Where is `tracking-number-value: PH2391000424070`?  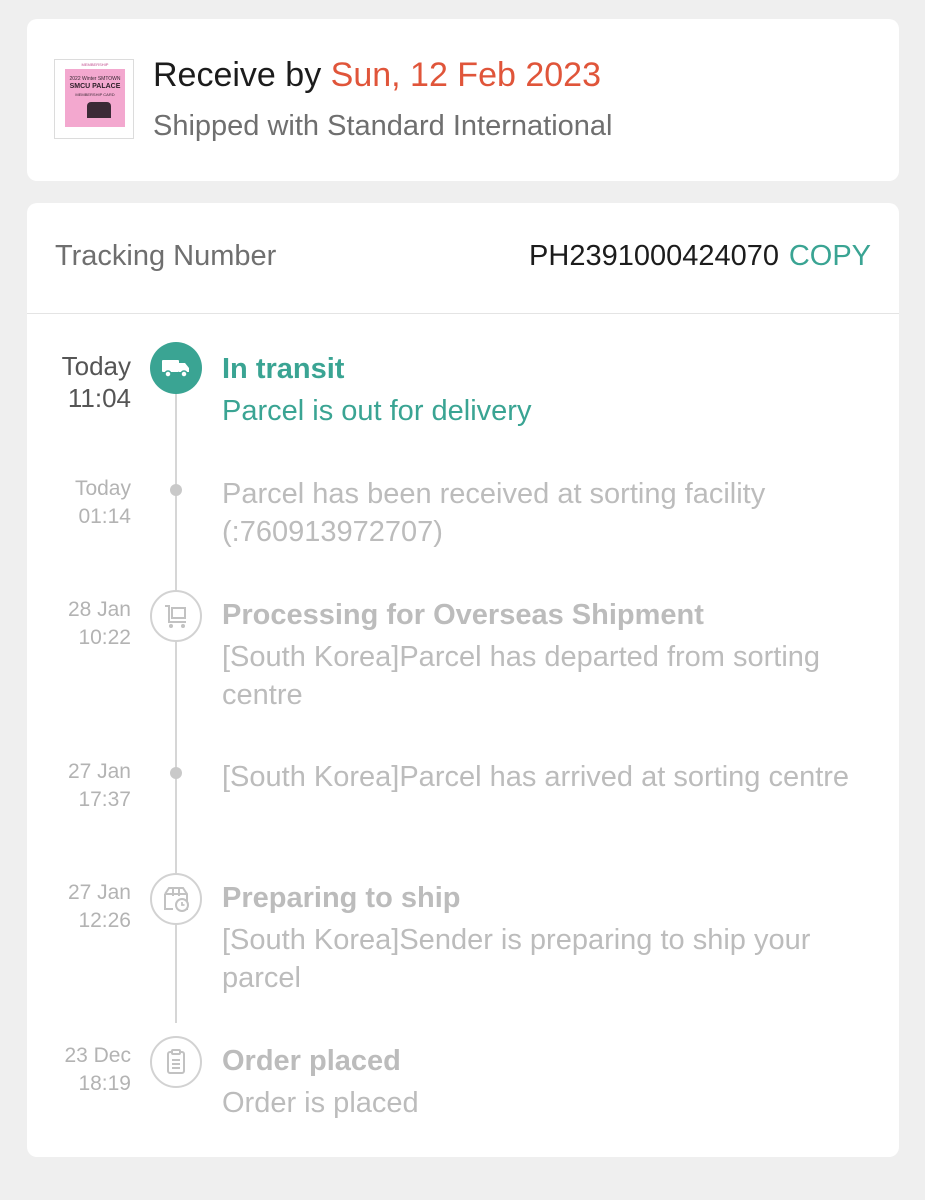 tracking-number-value: PH2391000424070 is located at coordinates (654, 256).